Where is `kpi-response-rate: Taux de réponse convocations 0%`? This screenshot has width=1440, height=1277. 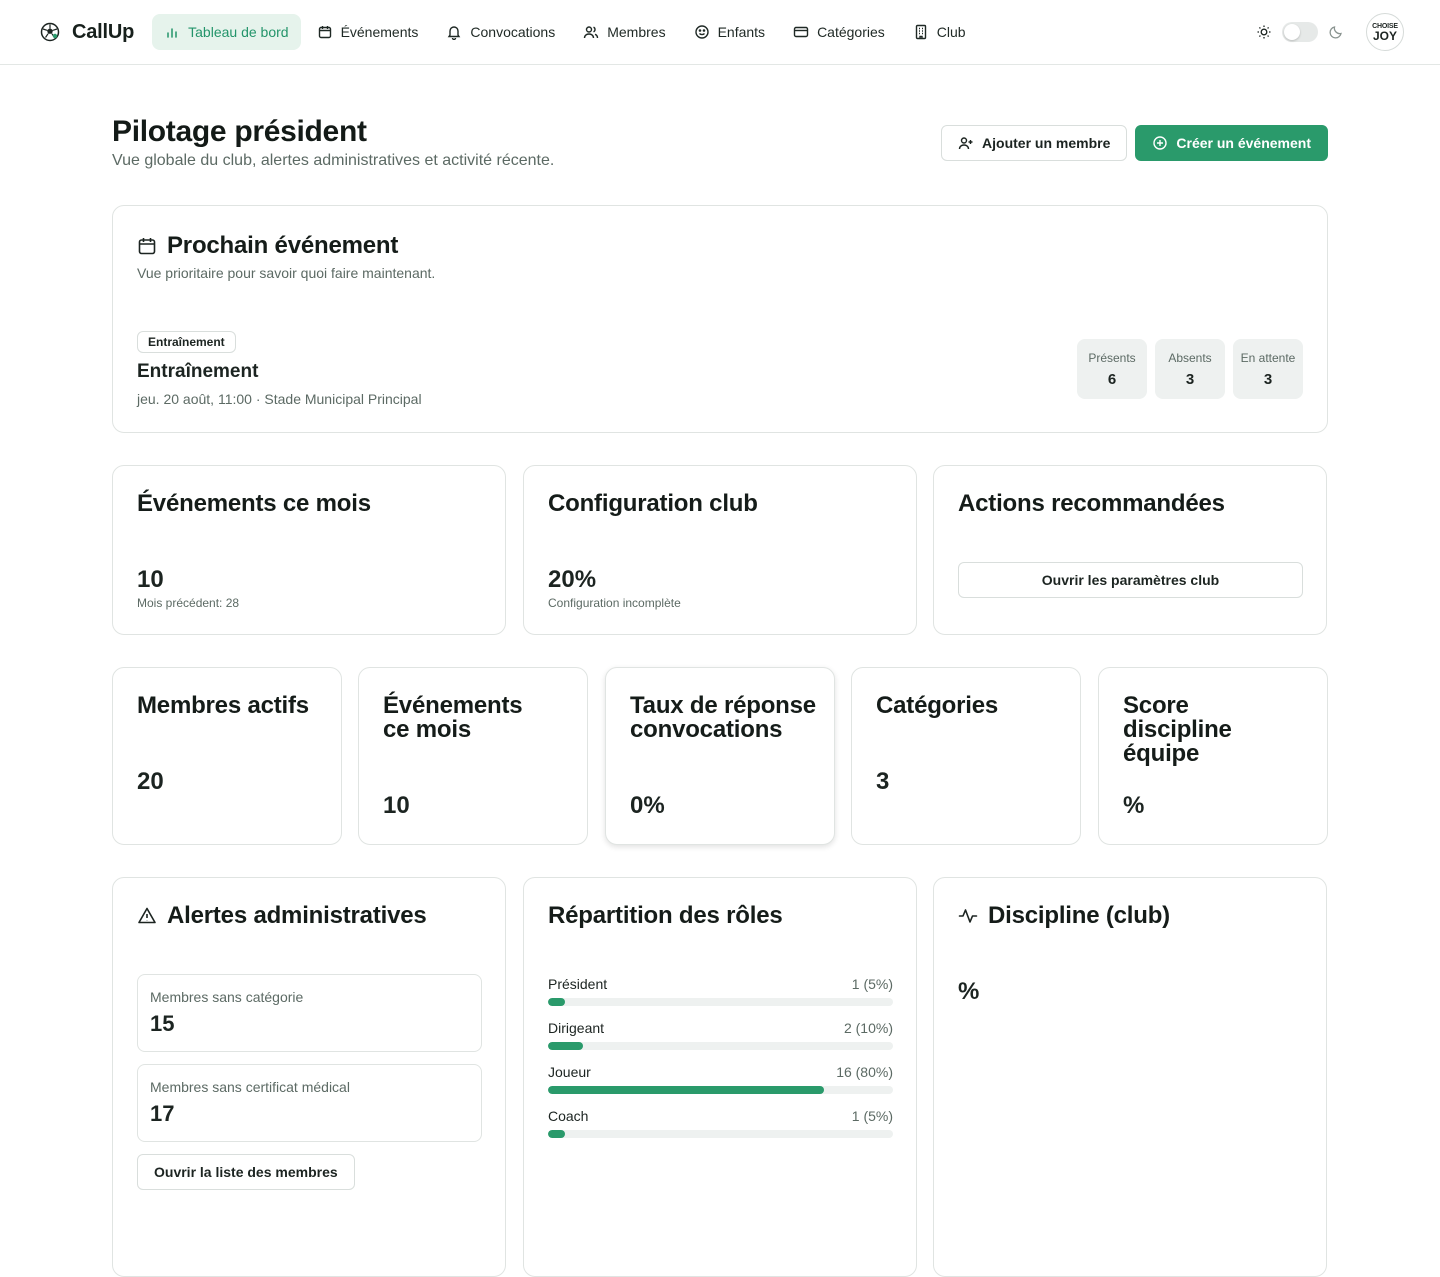
kpi-response-rate: Taux de réponse convocations 0% is located at coordinates (720, 756).